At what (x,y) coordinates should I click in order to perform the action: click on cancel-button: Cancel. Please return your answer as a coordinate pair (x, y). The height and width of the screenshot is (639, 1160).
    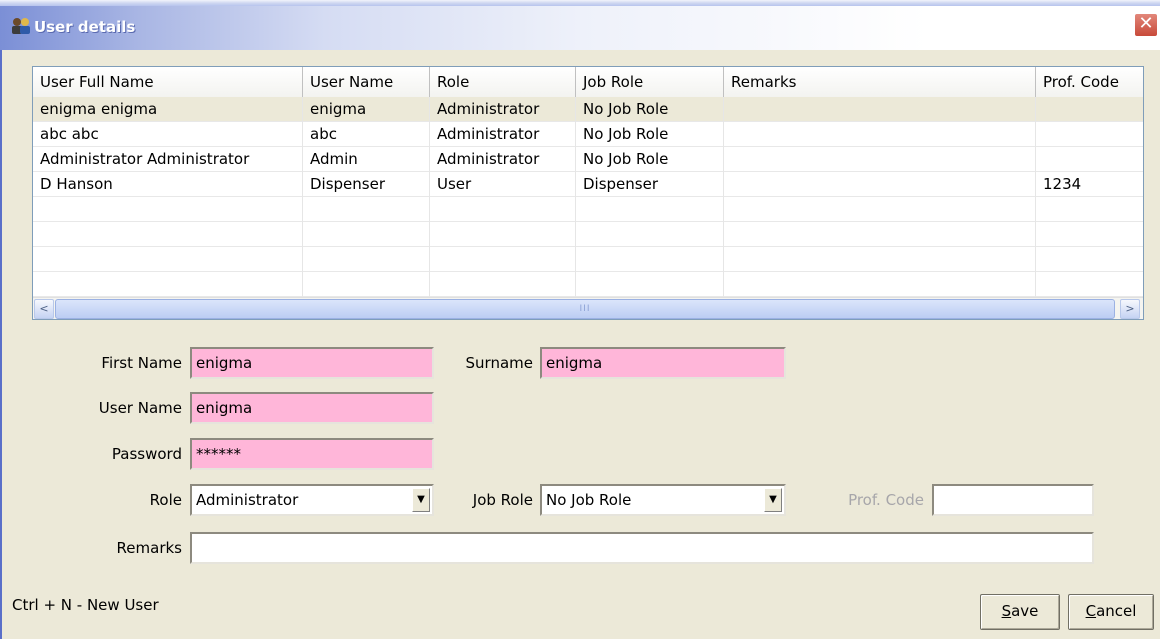
    Looking at the image, I should click on (1111, 612).